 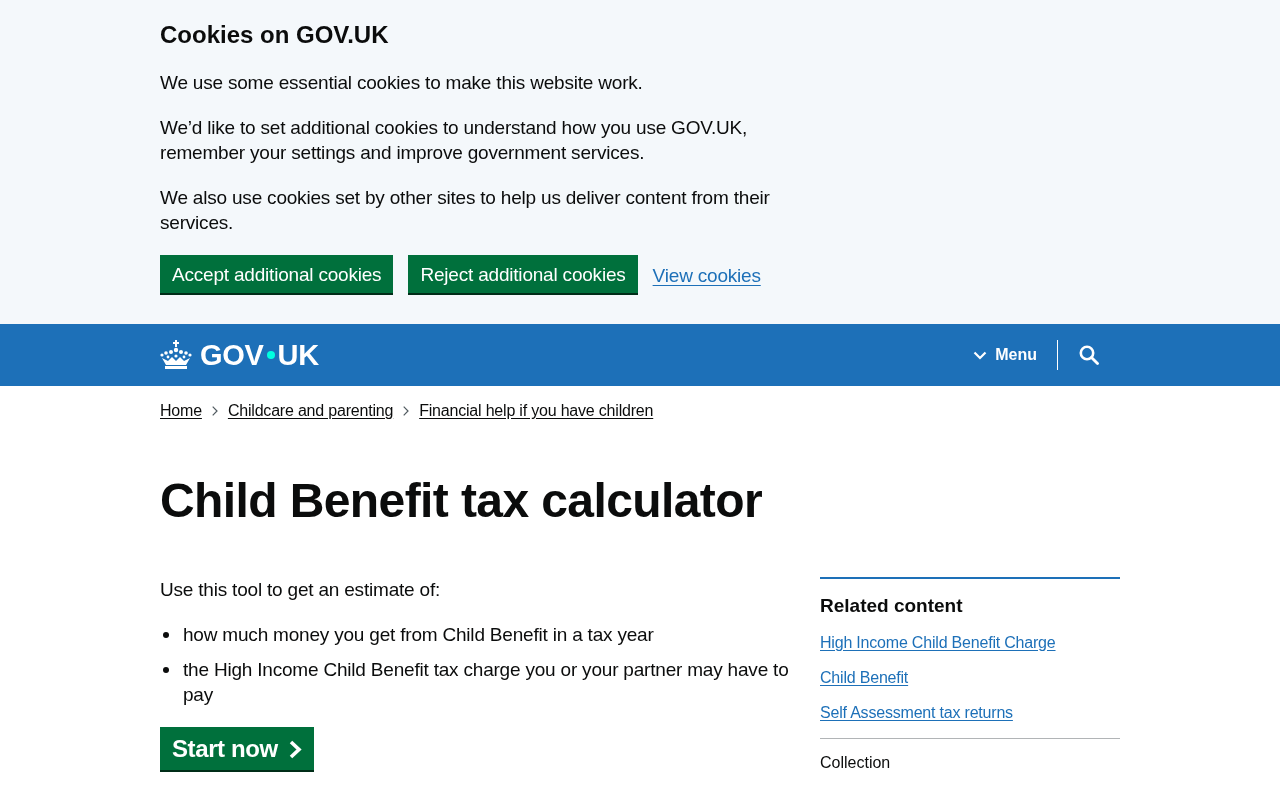 I want to click on list-item-text: the High Income Child Benefit tax charge you or your partner may have to pay, so click(x=486, y=682).